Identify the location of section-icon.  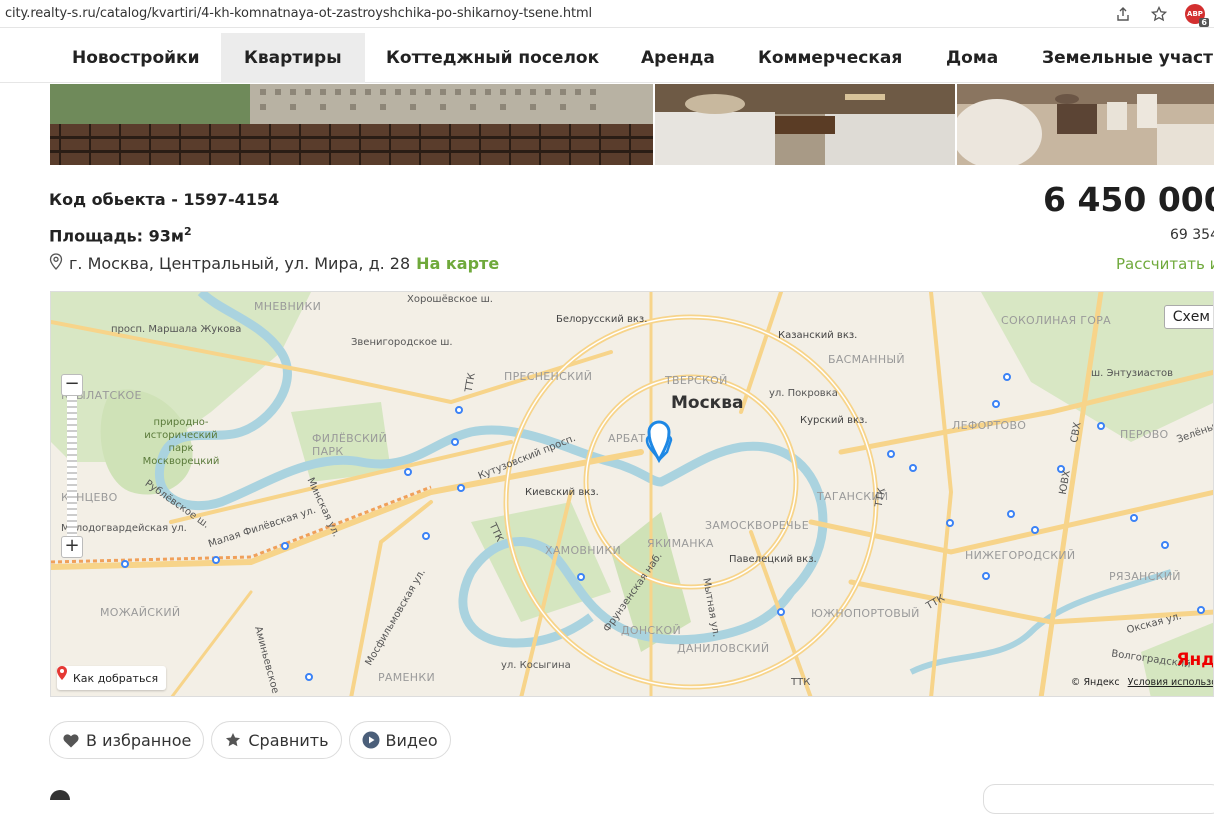
(60, 795).